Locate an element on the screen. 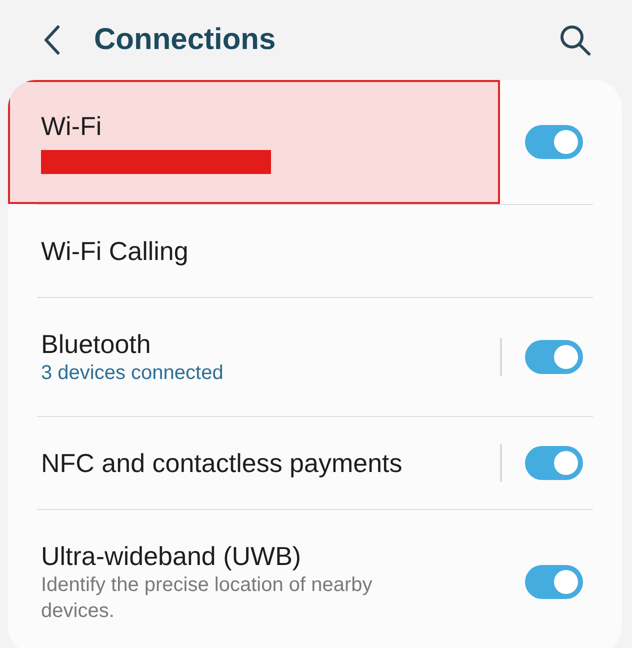 The width and height of the screenshot is (632, 648). setting-title: Ultra-wideband (UWB) is located at coordinates (171, 556).